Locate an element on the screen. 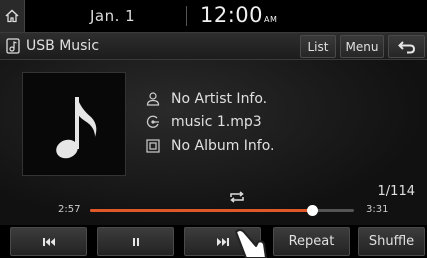 This screenshot has width=427, height=258. person-icon is located at coordinates (153, 99).